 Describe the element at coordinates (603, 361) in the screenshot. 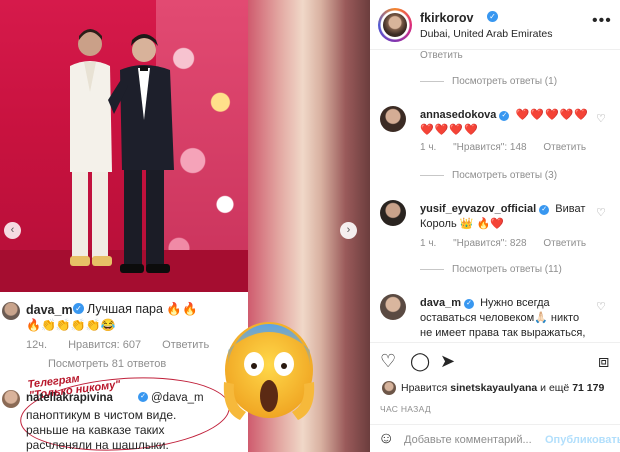

I see `bookmark-icon: ⧈` at that location.